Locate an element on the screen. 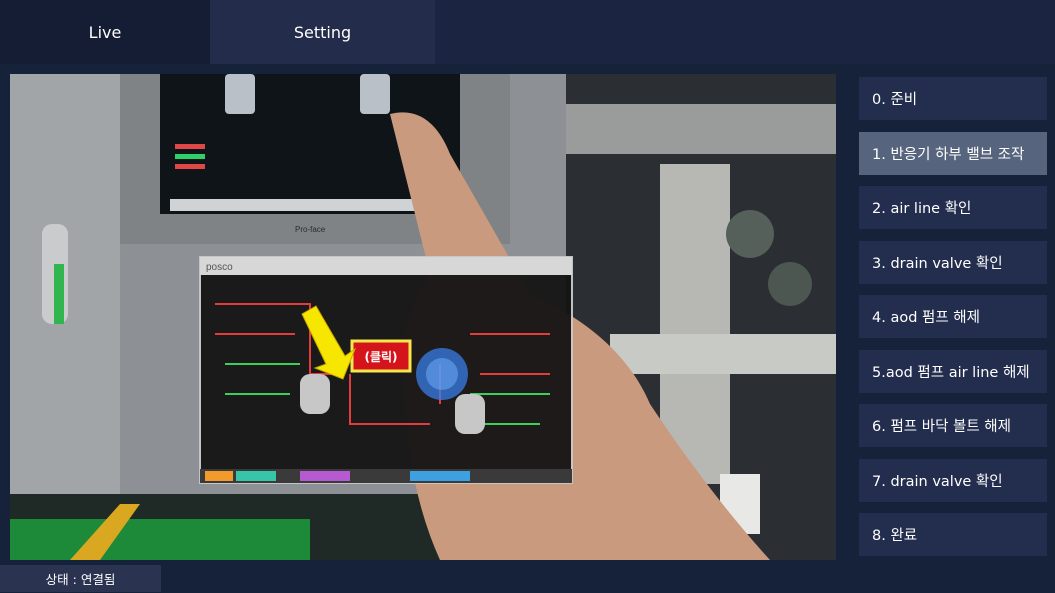 The image size is (1055, 593). step-button-6: 6. 펌프 바닥 볼트 해제 is located at coordinates (953, 425).